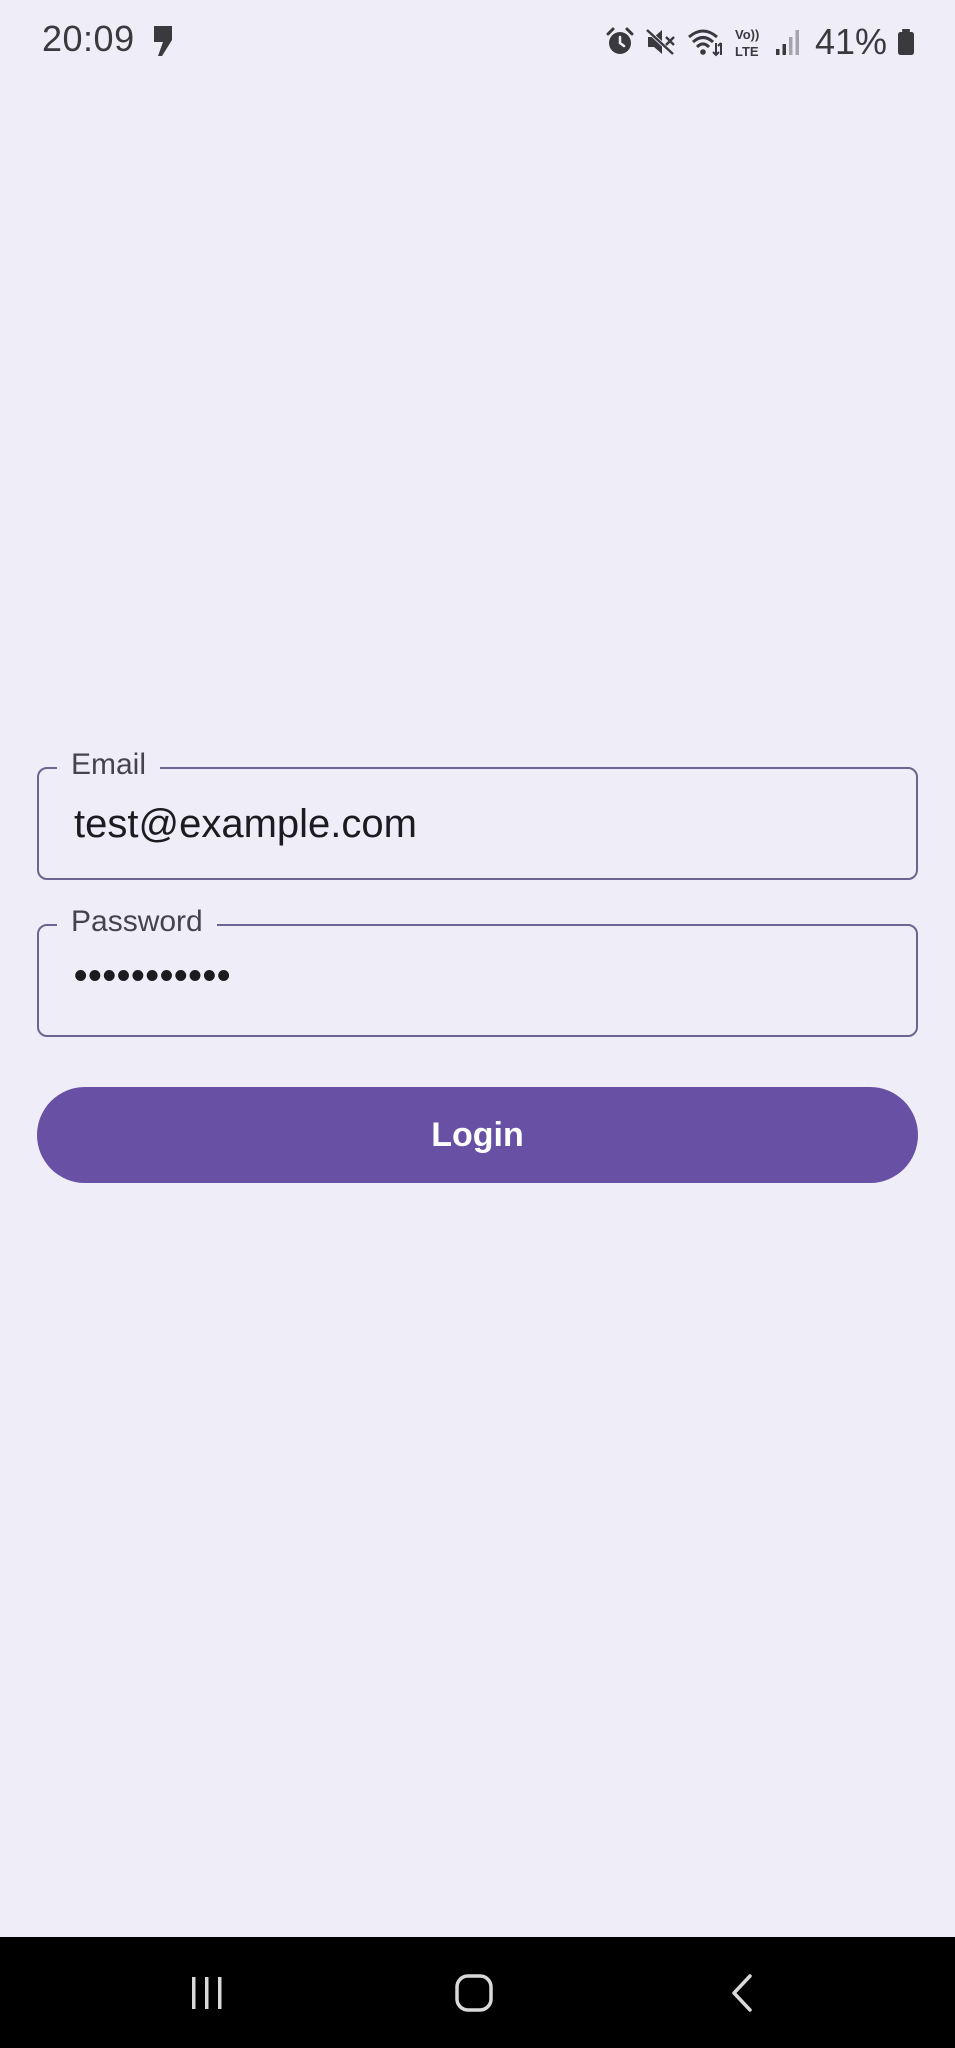  I want to click on recents-icon, so click(207, 1992).